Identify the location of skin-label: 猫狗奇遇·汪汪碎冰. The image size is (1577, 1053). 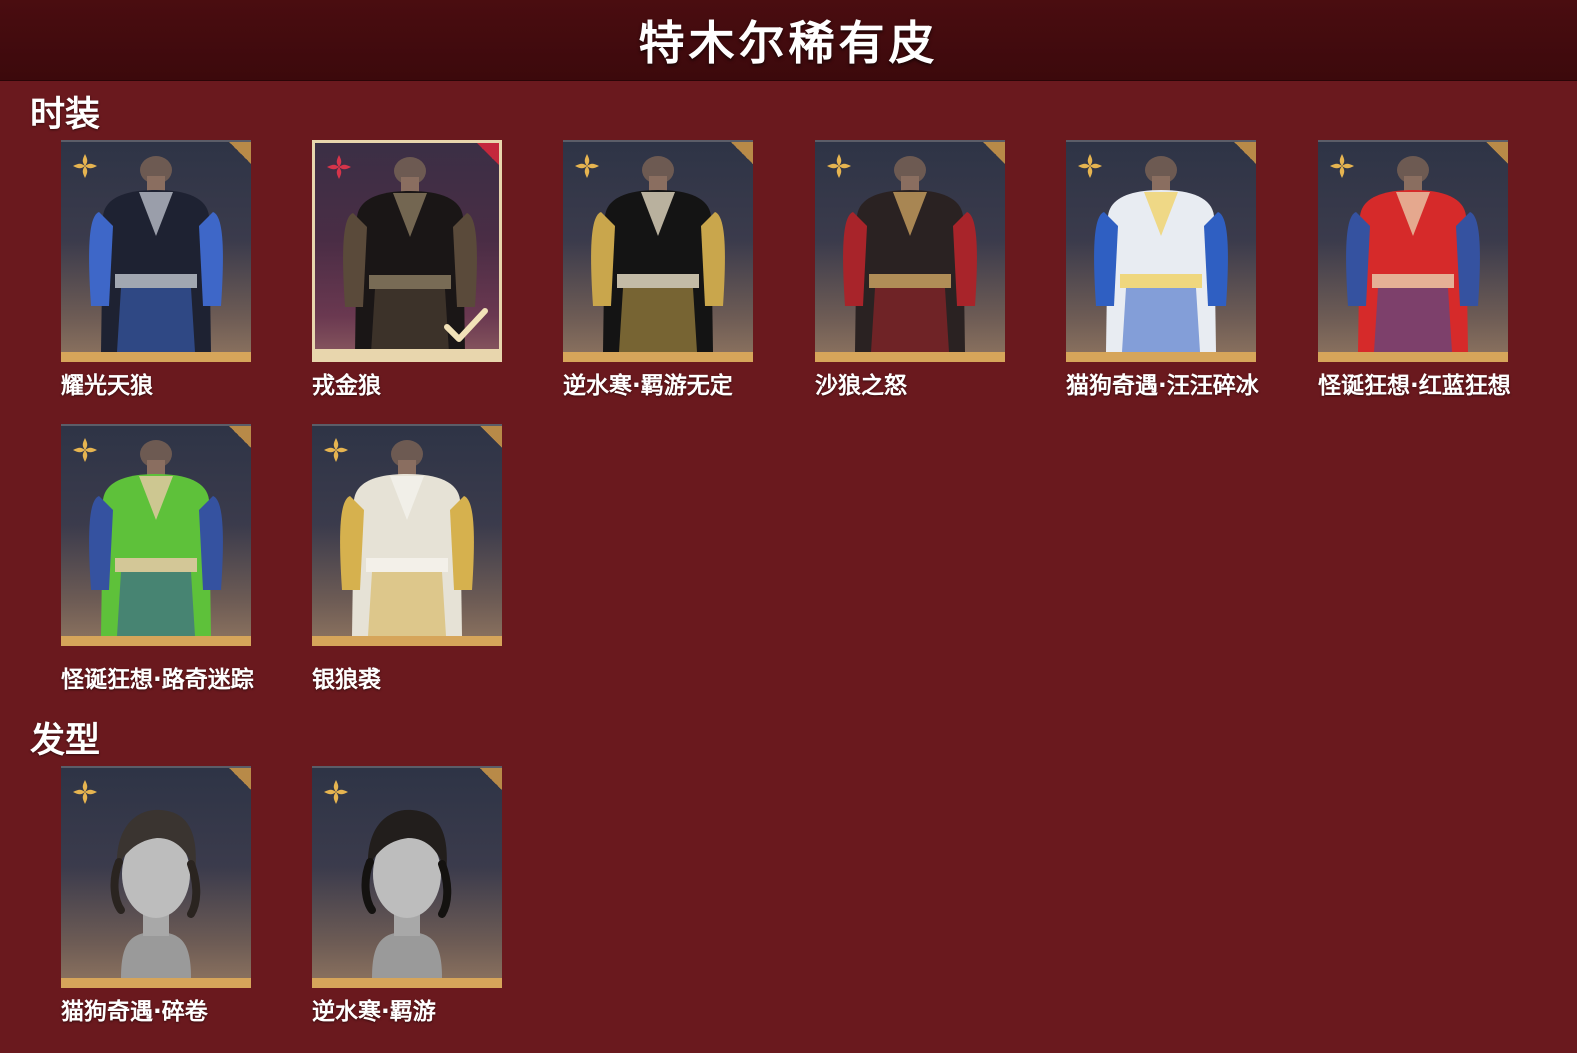
(1162, 386).